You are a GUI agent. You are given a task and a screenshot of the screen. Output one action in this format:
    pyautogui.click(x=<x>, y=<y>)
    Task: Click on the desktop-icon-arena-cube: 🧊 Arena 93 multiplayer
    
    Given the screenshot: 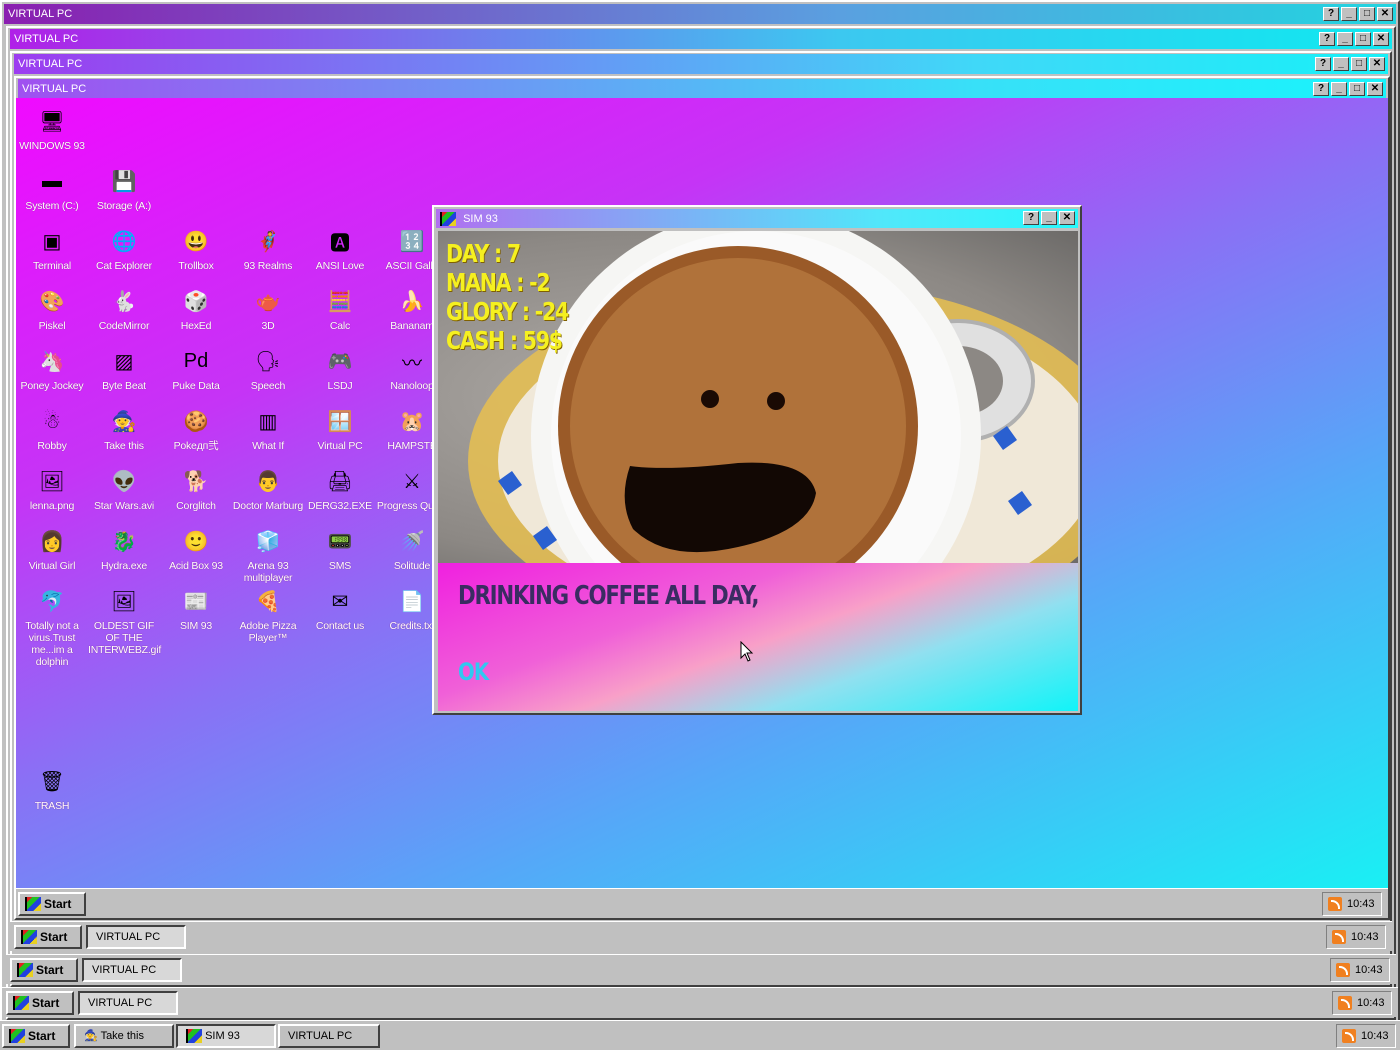 What is the action you would take?
    pyautogui.click(x=268, y=554)
    